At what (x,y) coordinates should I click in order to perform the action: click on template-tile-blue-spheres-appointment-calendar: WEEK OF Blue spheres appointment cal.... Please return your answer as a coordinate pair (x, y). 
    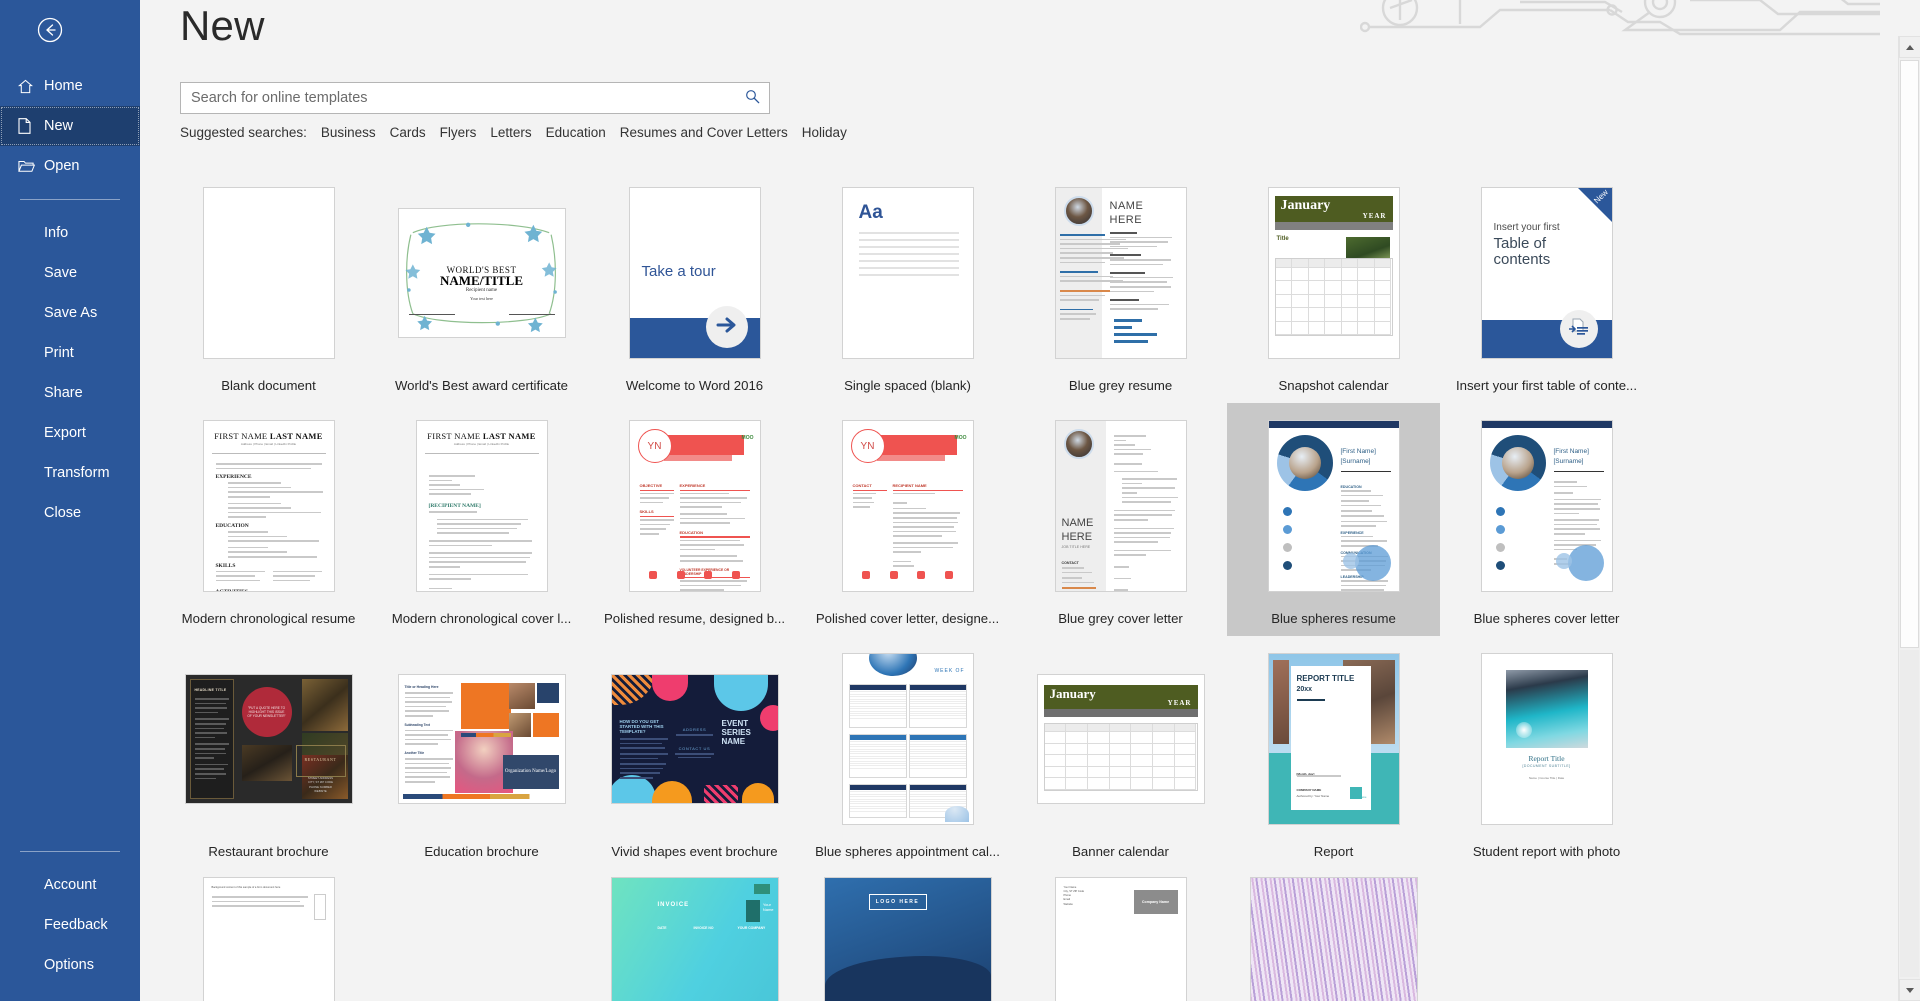
    Looking at the image, I should click on (907, 752).